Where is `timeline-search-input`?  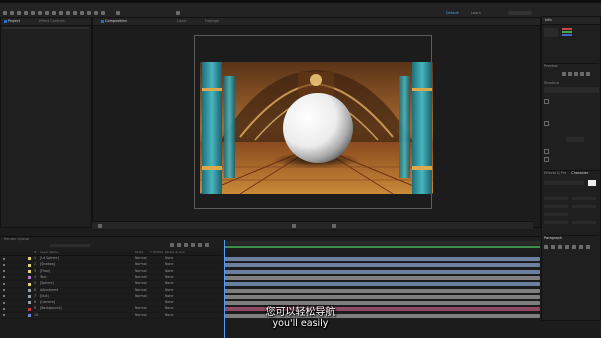 timeline-search-input is located at coordinates (70, 245).